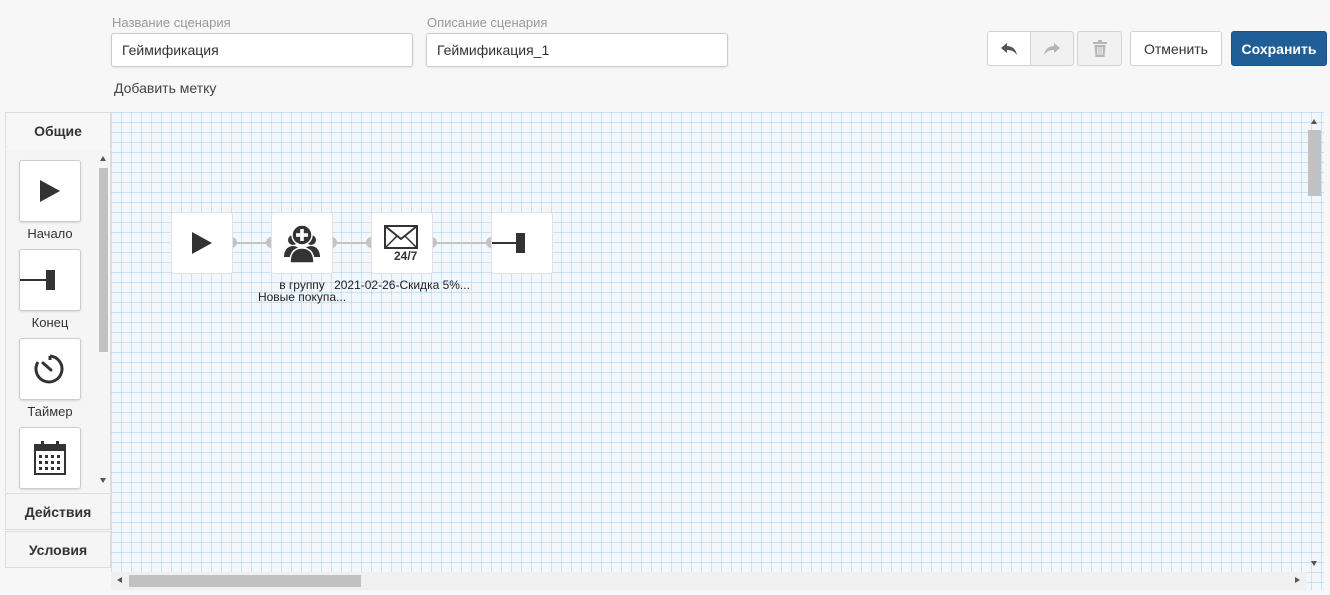 The image size is (1330, 595). What do you see at coordinates (50, 322) in the screenshot?
I see `palette-item-end-label: Конец` at bounding box center [50, 322].